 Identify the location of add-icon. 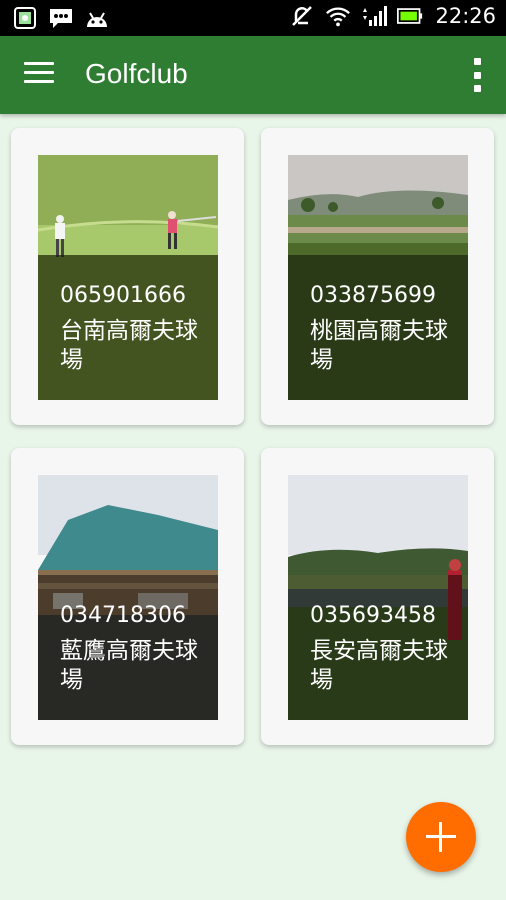
(440, 837).